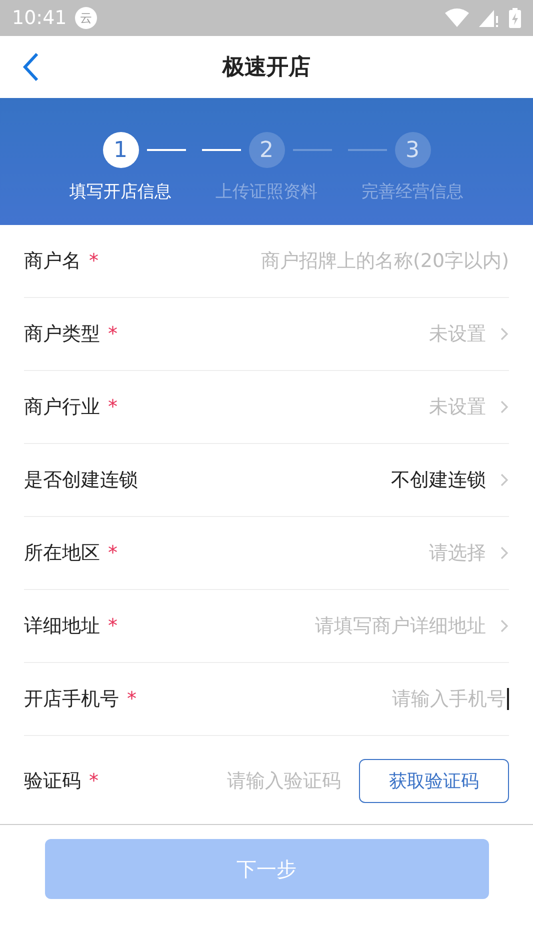  I want to click on step-label: 完善经营信息, so click(413, 192).